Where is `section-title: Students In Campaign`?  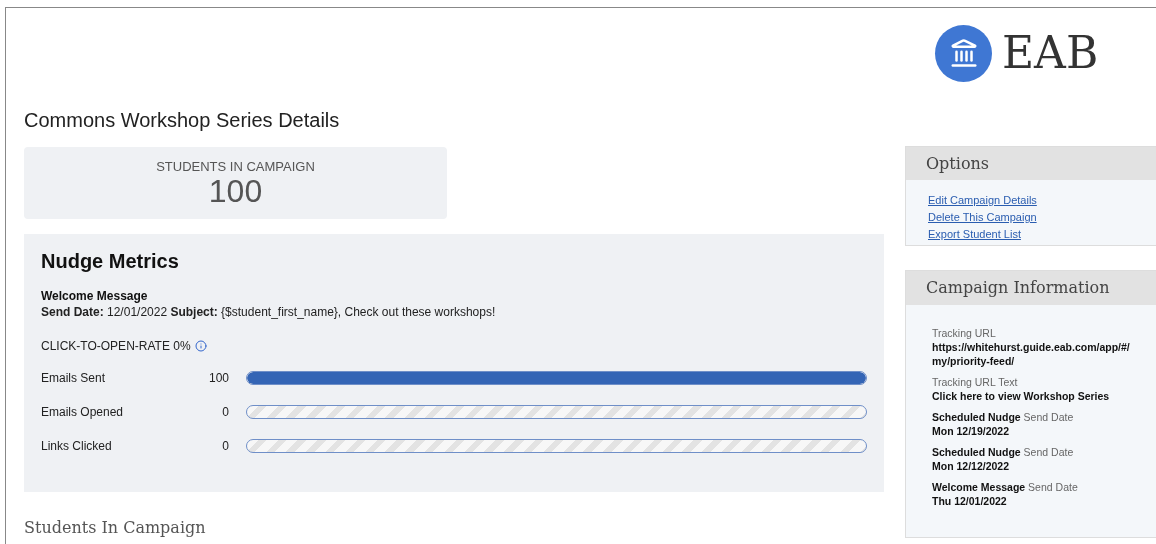
section-title: Students In Campaign is located at coordinates (115, 528).